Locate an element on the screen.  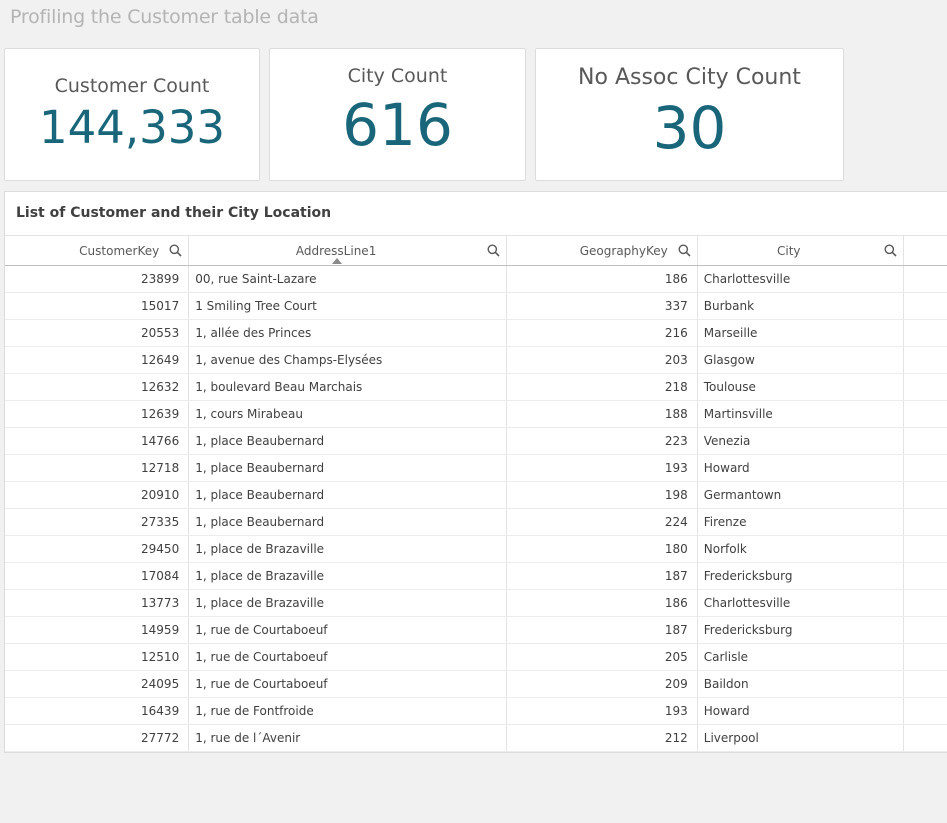
column-header-city: City is located at coordinates (800, 250).